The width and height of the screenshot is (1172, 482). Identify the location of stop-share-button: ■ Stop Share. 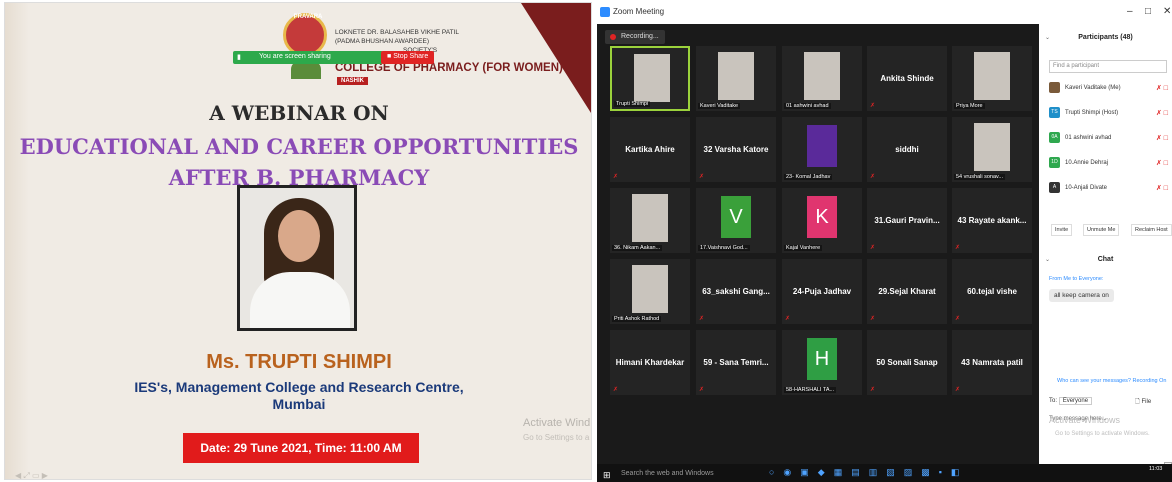
(408, 57).